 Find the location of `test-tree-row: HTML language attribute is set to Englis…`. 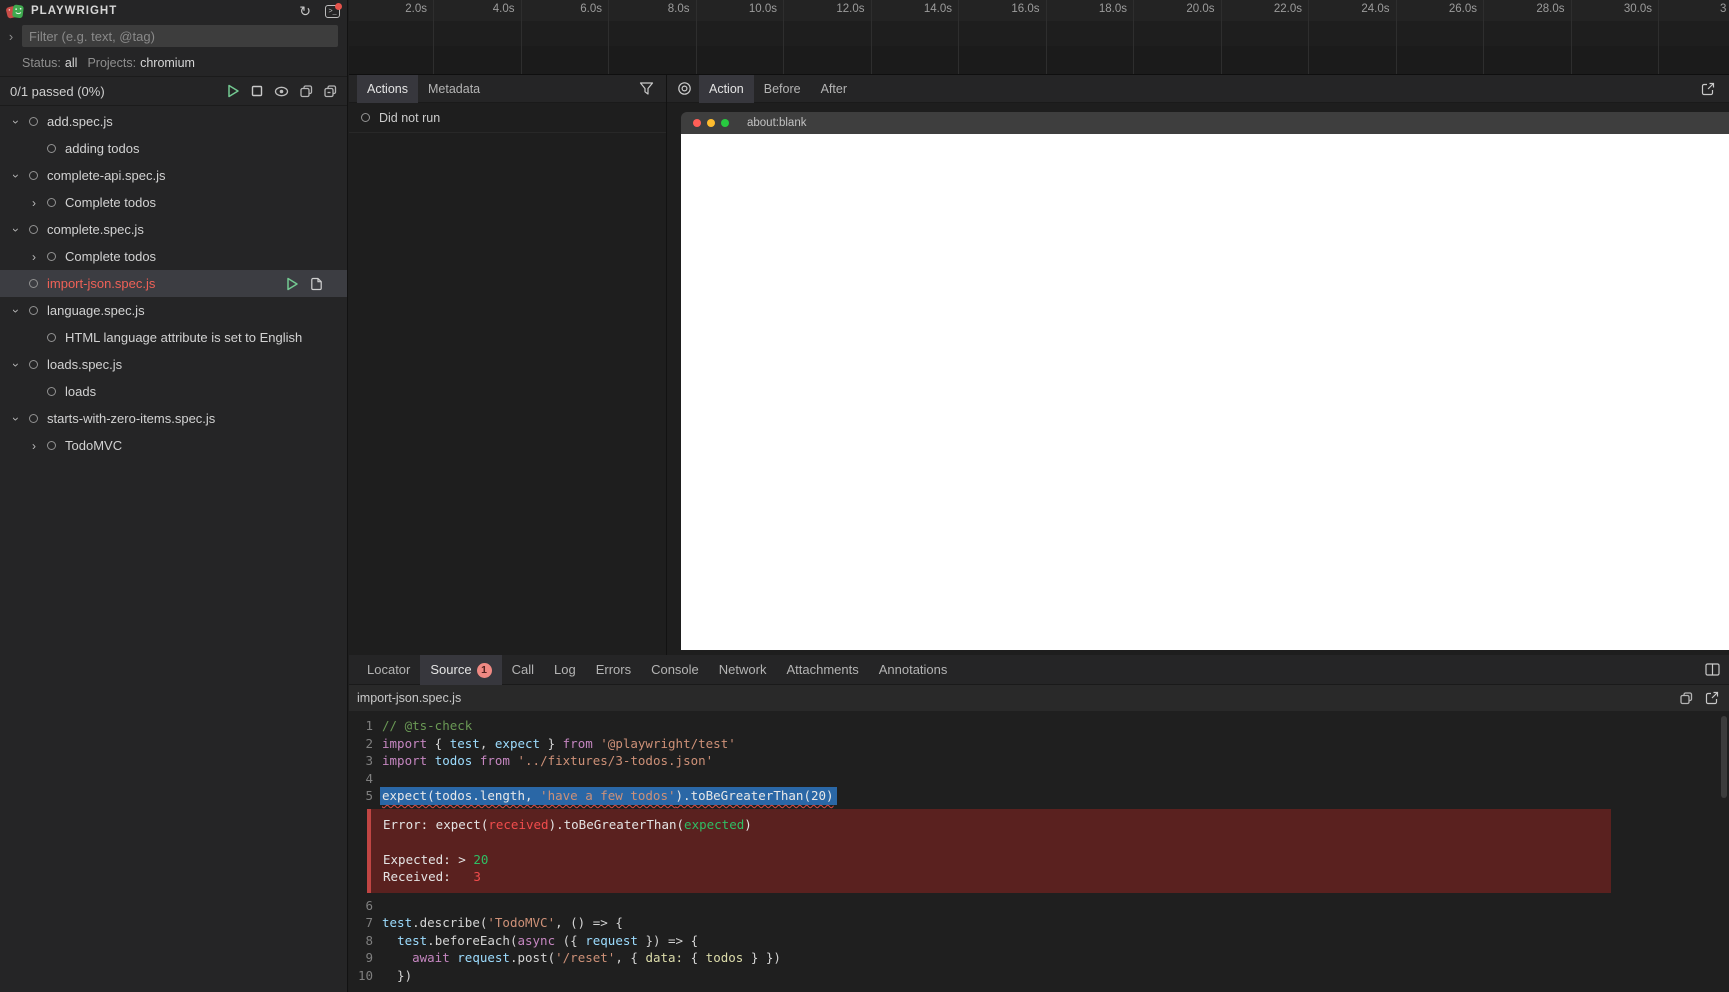

test-tree-row: HTML language attribute is set to Englis… is located at coordinates (173, 337).